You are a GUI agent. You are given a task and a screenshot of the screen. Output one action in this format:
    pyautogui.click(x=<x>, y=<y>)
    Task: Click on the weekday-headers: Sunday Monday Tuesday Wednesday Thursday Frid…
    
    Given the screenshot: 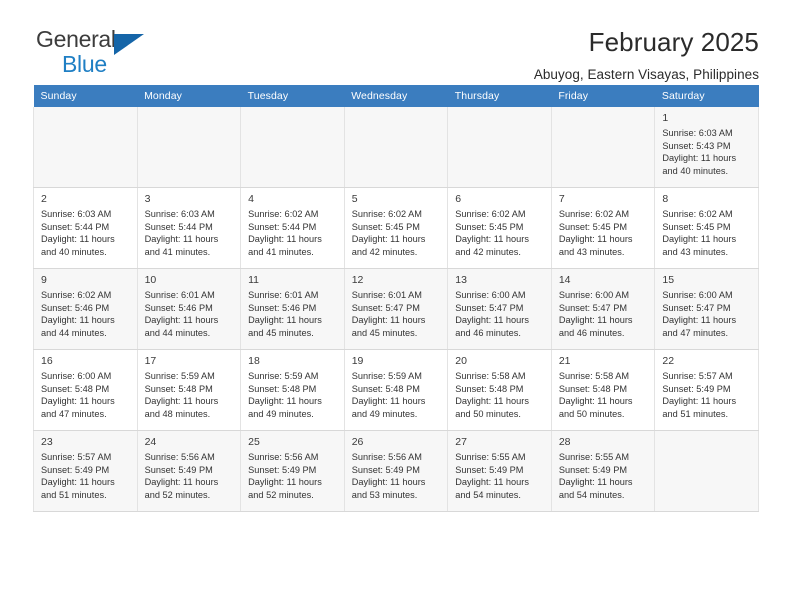 What is the action you would take?
    pyautogui.click(x=396, y=96)
    